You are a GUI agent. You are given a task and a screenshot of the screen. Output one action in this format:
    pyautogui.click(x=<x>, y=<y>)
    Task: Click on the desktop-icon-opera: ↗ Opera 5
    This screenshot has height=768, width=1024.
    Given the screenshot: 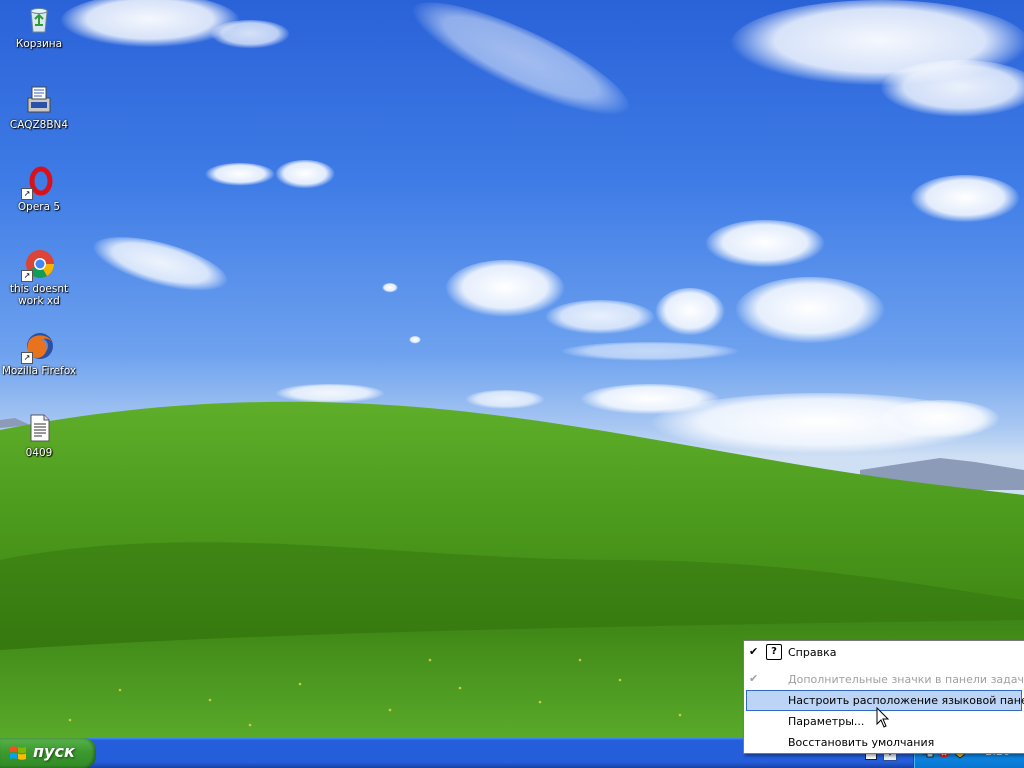 What is the action you would take?
    pyautogui.click(x=39, y=189)
    